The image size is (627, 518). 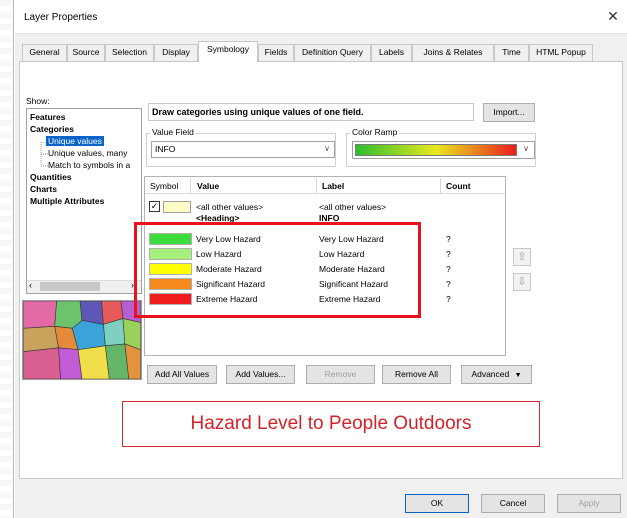 I want to click on show-label: Show:, so click(x=38, y=101).